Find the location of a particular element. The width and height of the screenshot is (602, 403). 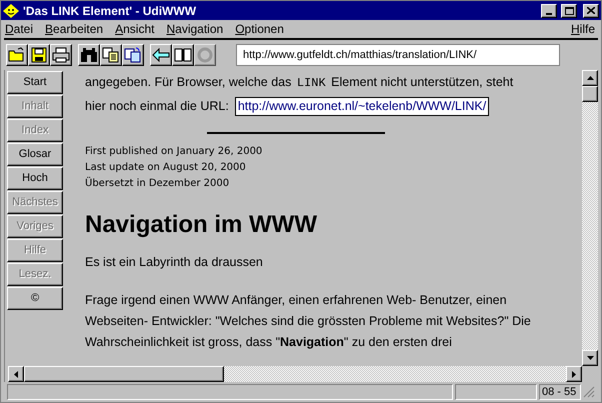

scroll-right-button is located at coordinates (574, 374).